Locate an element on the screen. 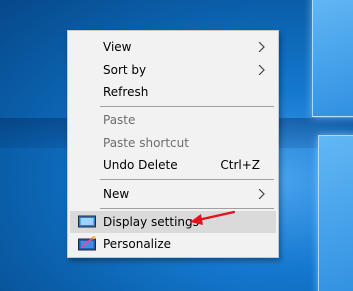 The height and width of the screenshot is (291, 353). menu-item-label: View is located at coordinates (117, 47).